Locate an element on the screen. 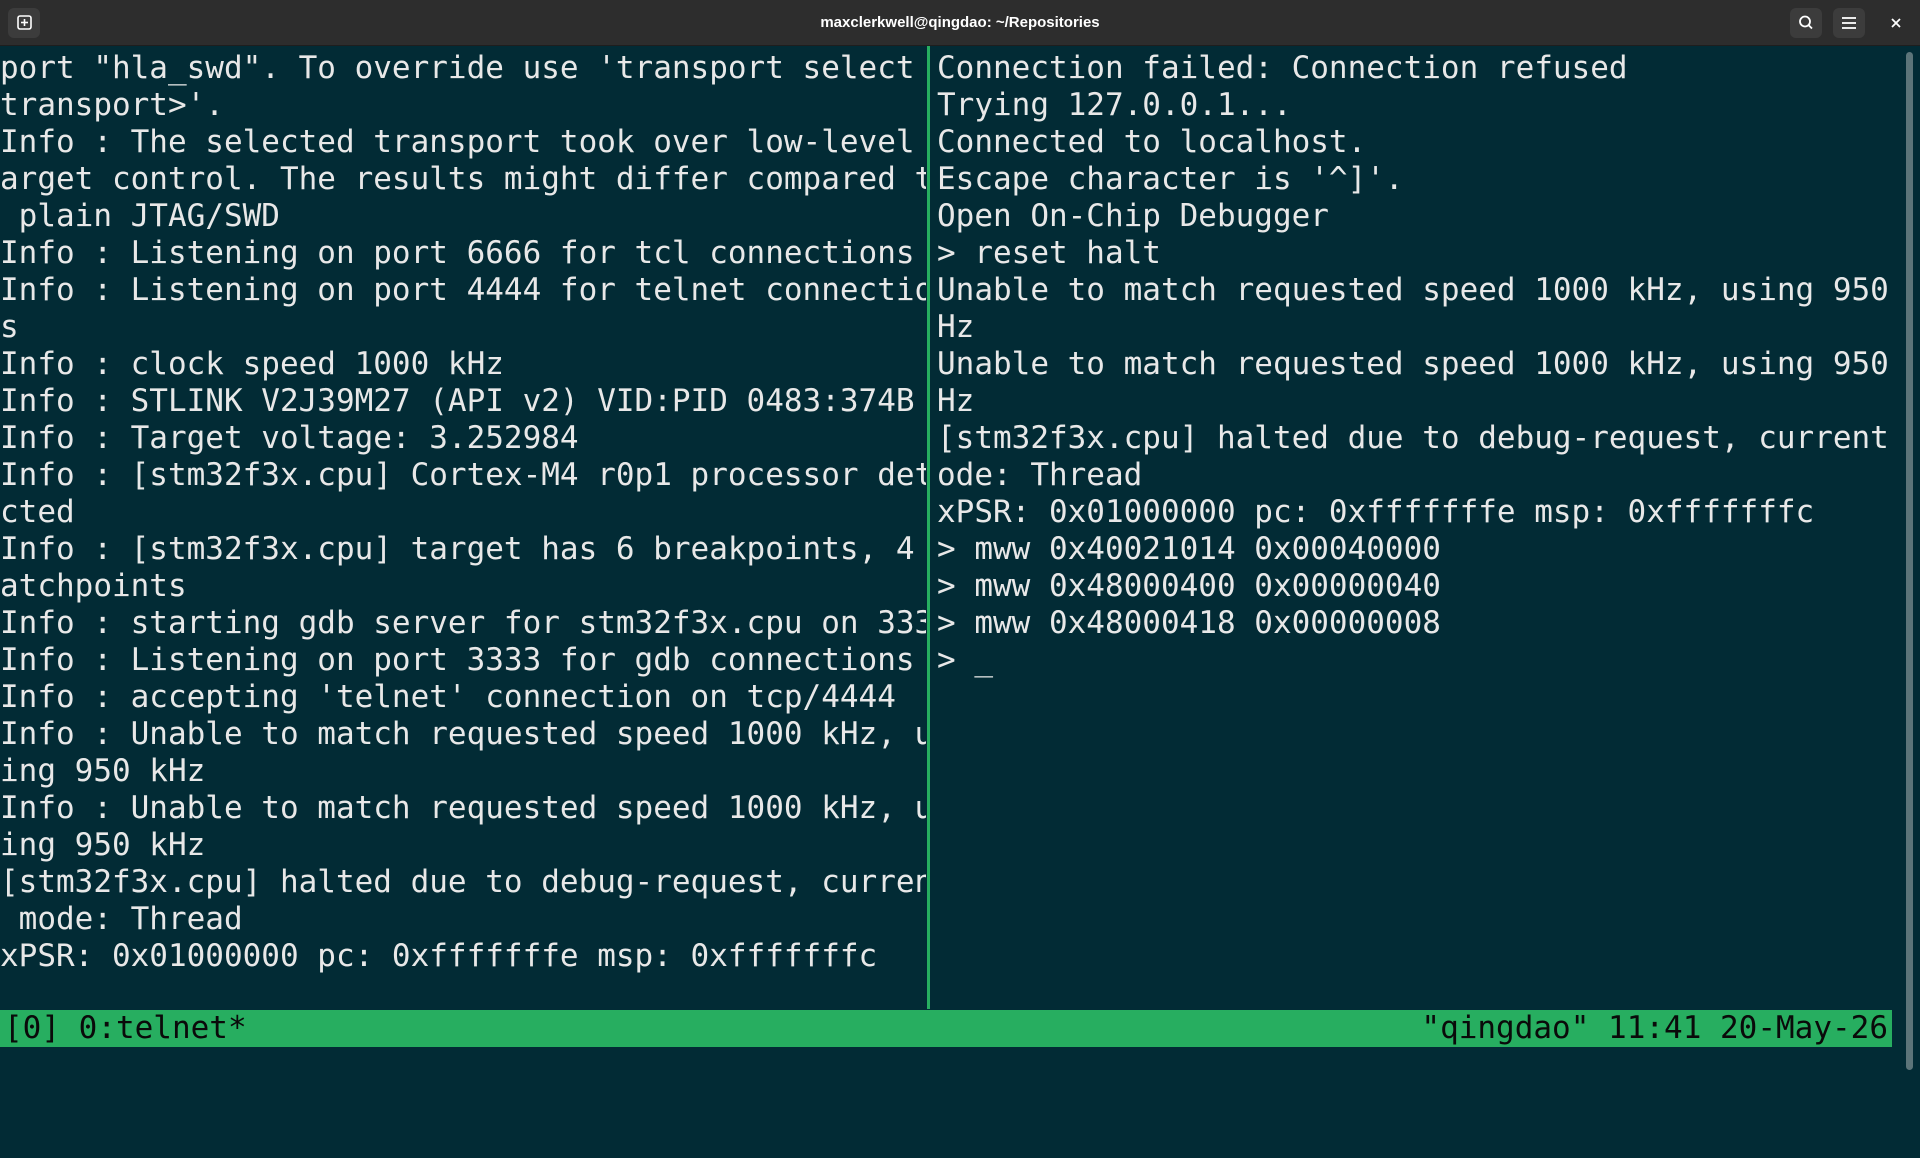 This screenshot has height=1158, width=1920. terminal-line: plain JTAG/SWD is located at coordinates (140, 216).